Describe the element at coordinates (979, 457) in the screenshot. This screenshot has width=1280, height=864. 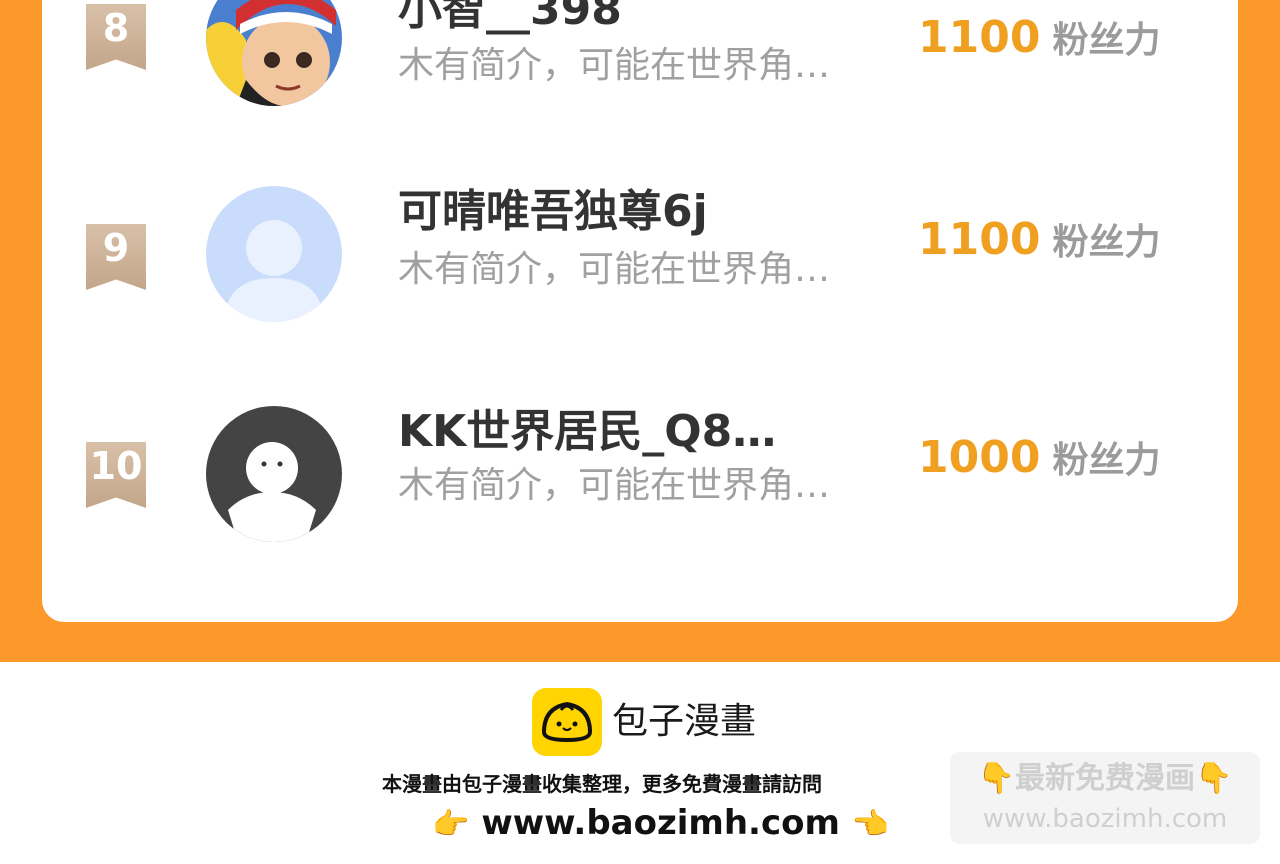
I see `fans-count: 1000` at that location.